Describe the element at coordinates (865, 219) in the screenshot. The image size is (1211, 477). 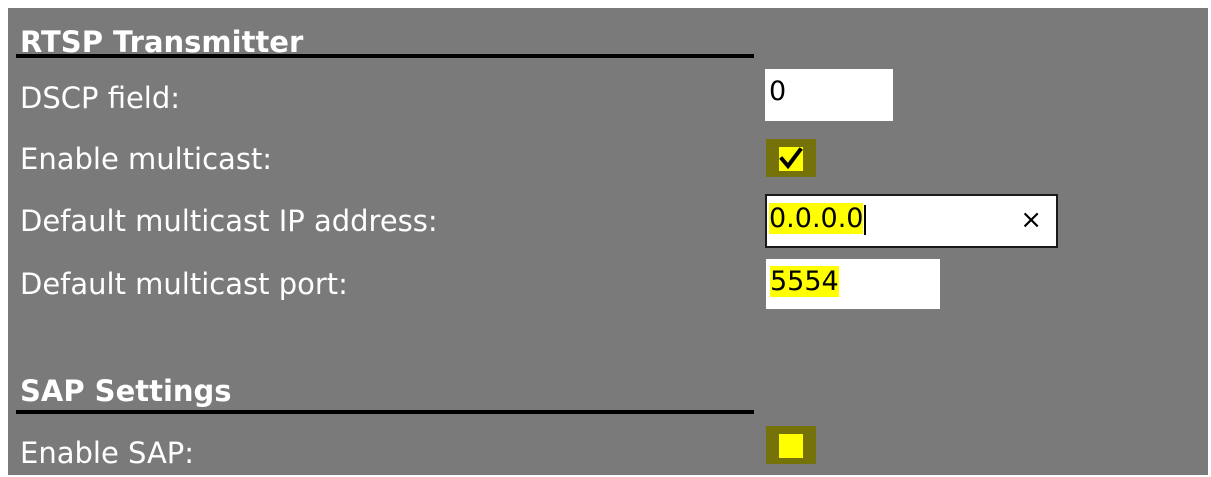
I see `text-caret` at that location.